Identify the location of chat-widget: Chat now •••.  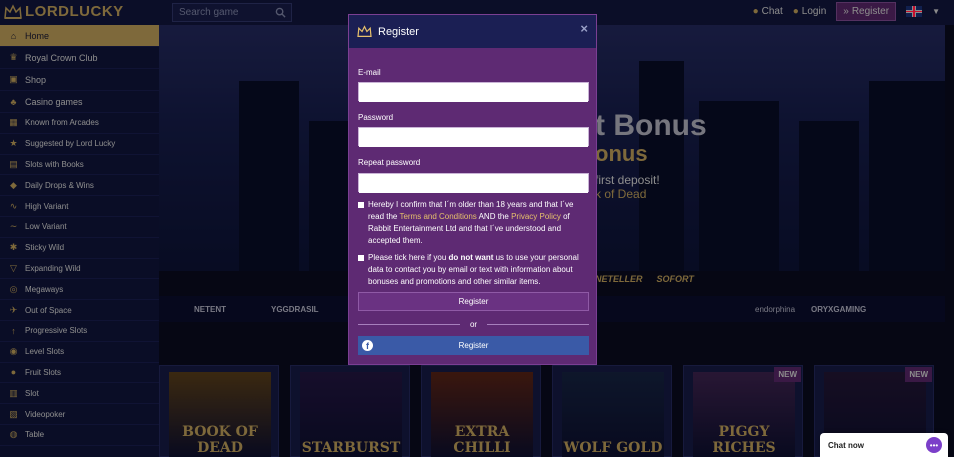
(884, 445).